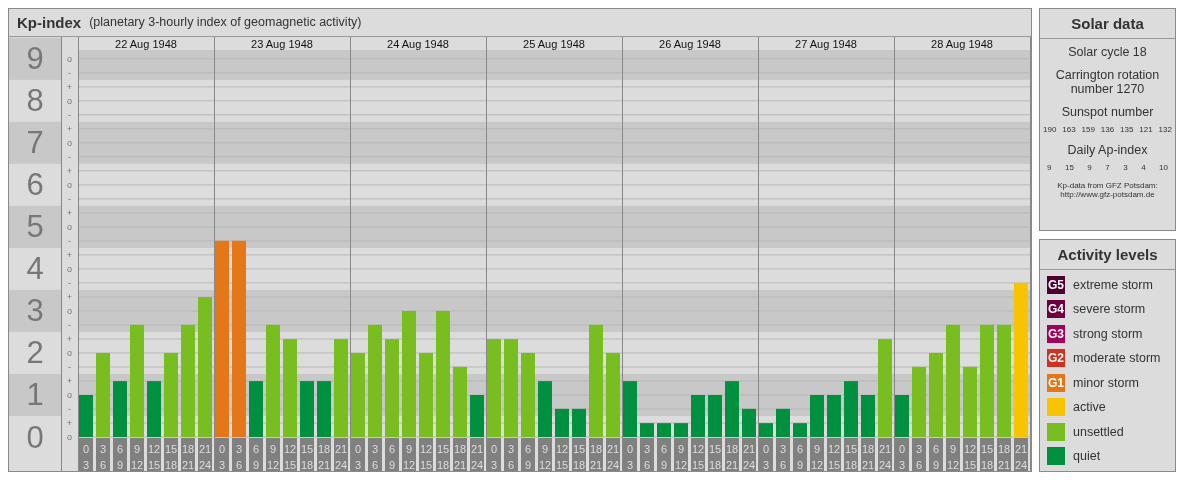 The height and width of the screenshot is (480, 1184). What do you see at coordinates (1107, 82) in the screenshot?
I see `carrington-text: Carrington rotation number 1270` at bounding box center [1107, 82].